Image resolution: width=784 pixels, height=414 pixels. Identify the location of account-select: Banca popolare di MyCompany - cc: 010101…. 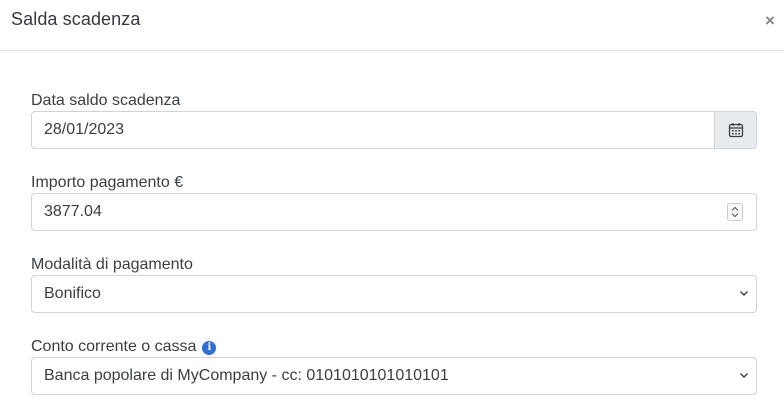
(394, 376).